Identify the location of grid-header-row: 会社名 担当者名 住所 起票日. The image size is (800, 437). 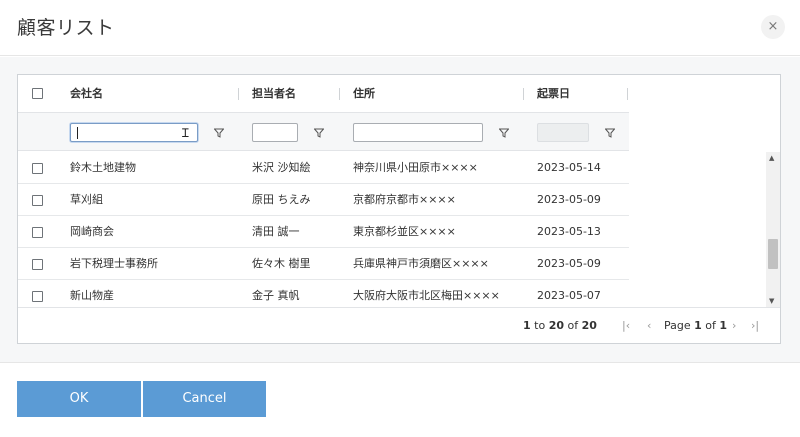
(323, 94).